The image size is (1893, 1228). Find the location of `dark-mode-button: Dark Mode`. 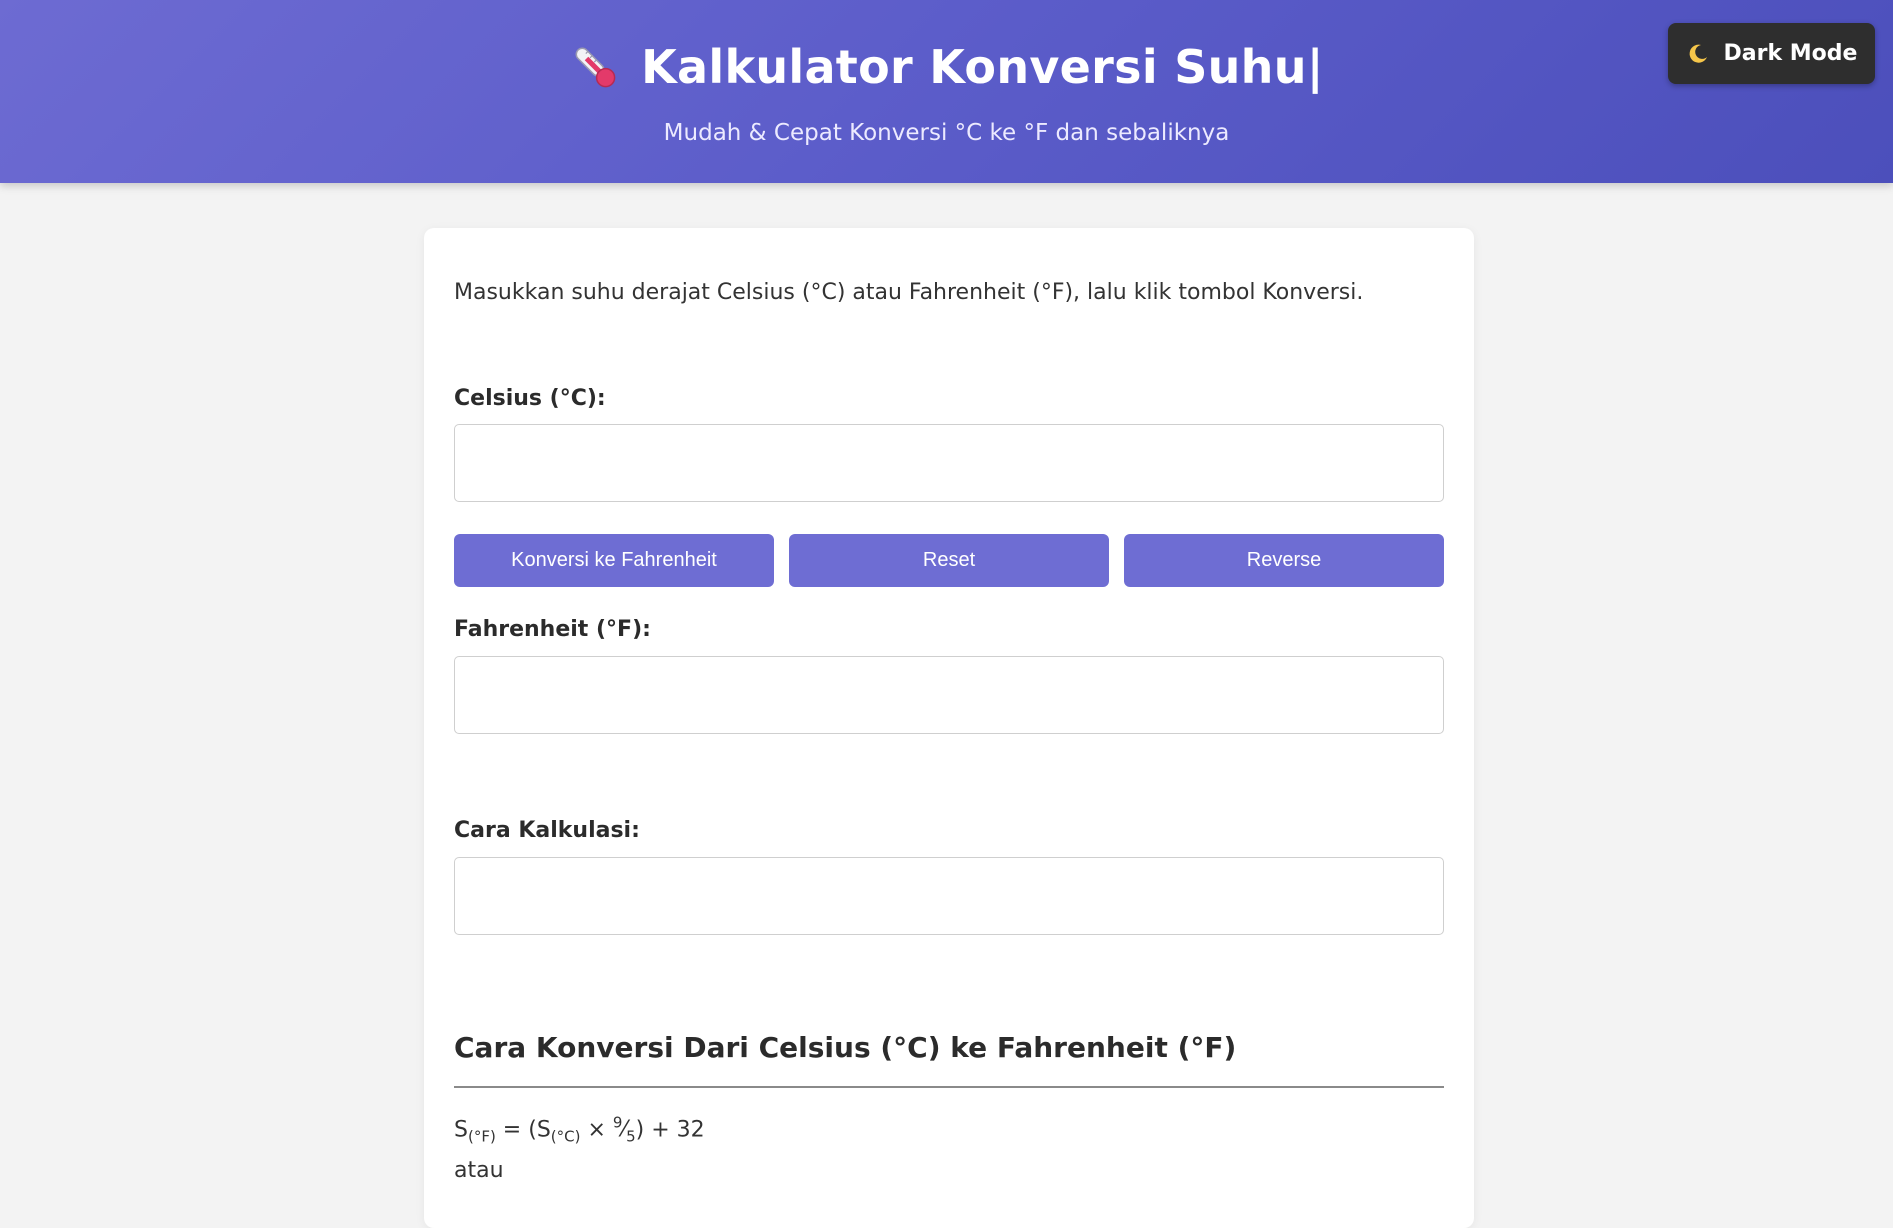

dark-mode-button: Dark Mode is located at coordinates (1771, 53).